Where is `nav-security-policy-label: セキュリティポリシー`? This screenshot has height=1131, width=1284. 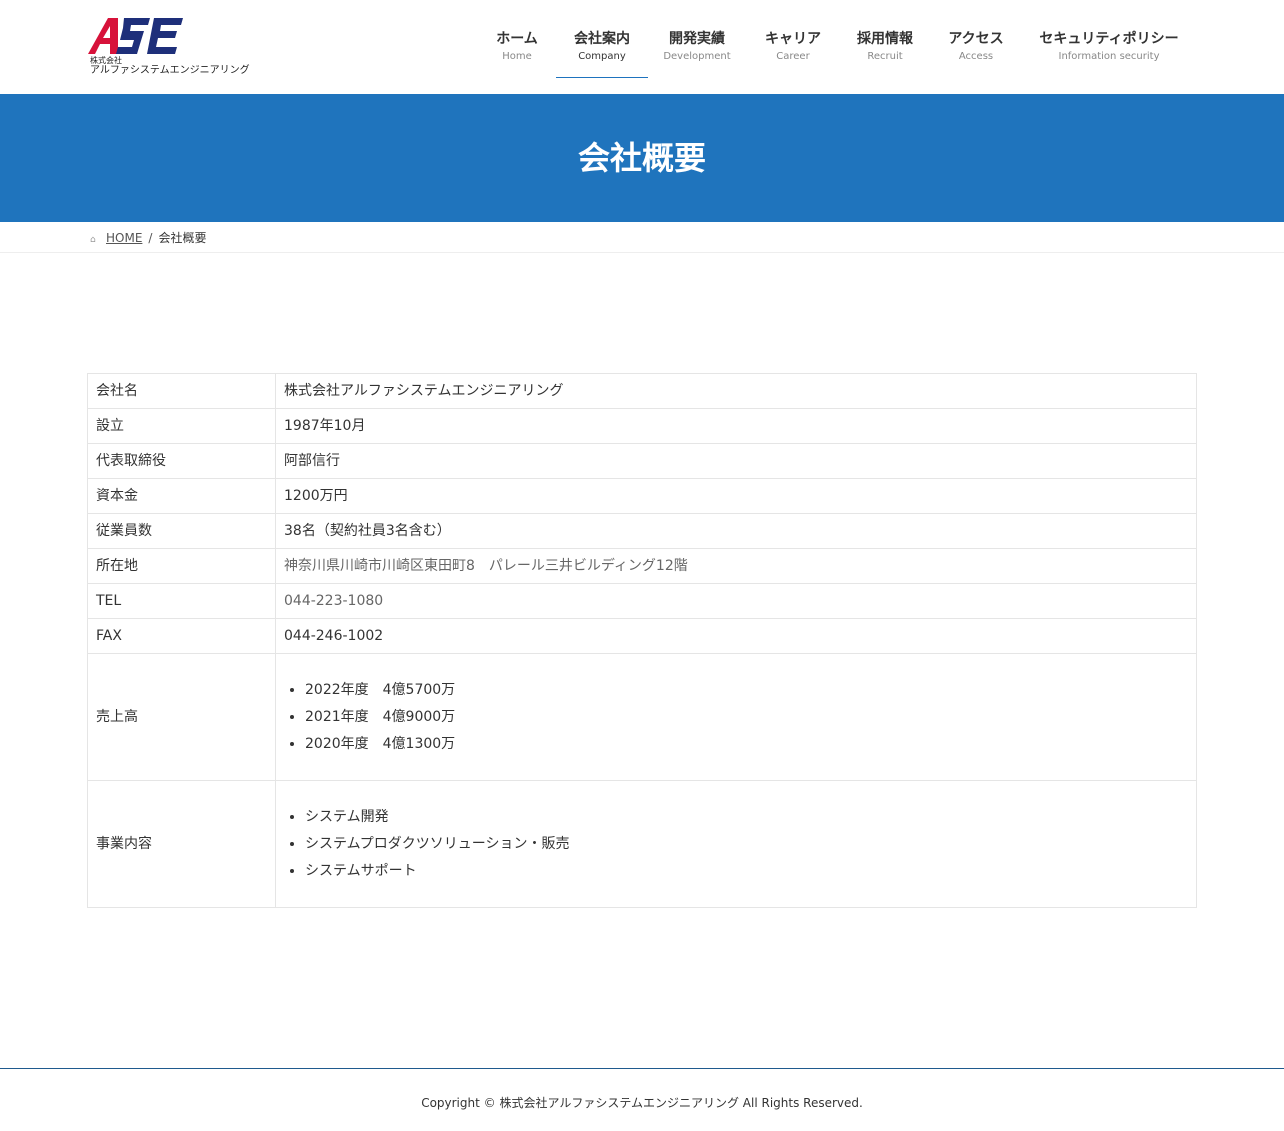
nav-security-policy-label: セキュリティポリシー is located at coordinates (1109, 39).